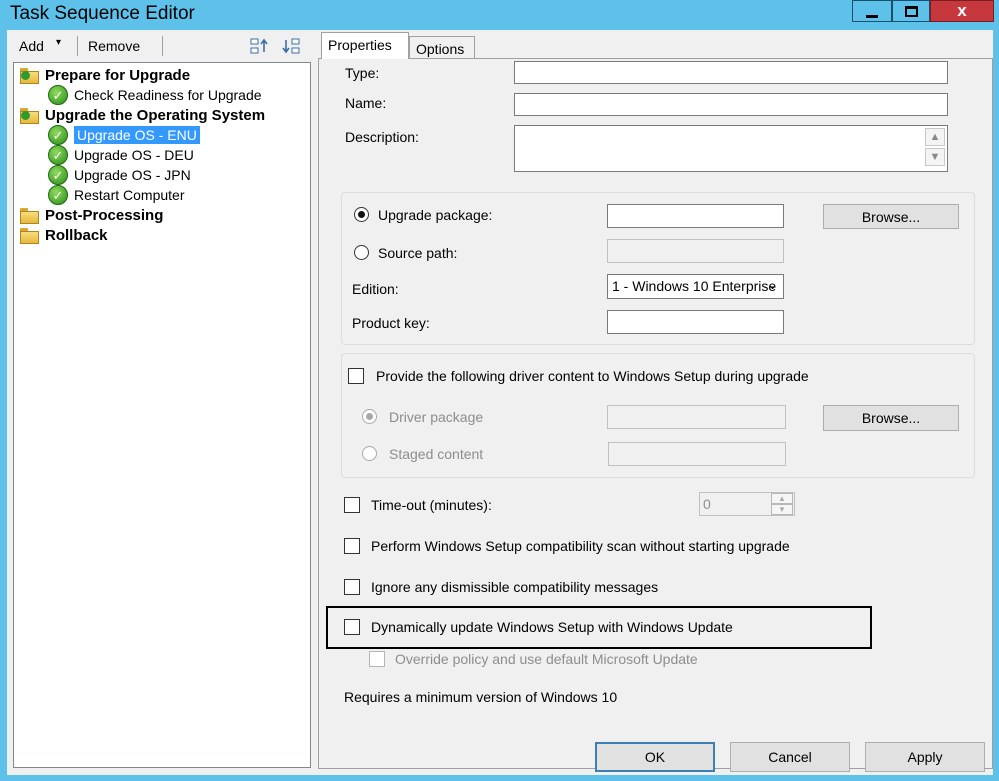 The width and height of the screenshot is (999, 781). Describe the element at coordinates (382, 137) in the screenshot. I see `description-label: Description:` at that location.